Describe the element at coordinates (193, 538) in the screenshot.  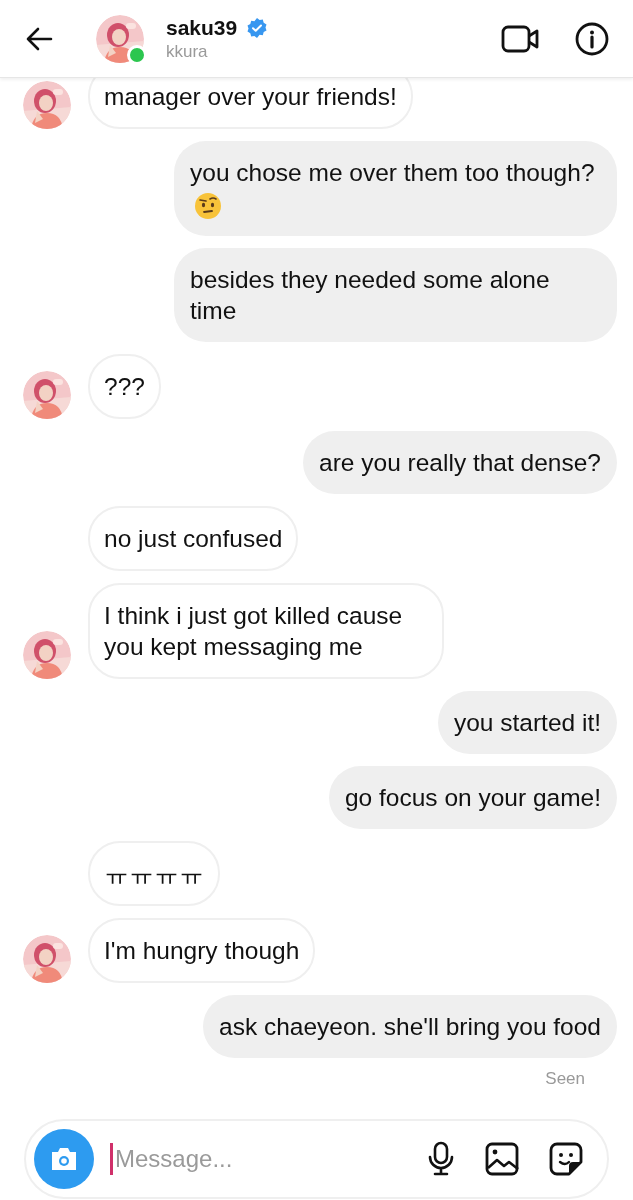
I see `received-message-bubble: no just confused` at that location.